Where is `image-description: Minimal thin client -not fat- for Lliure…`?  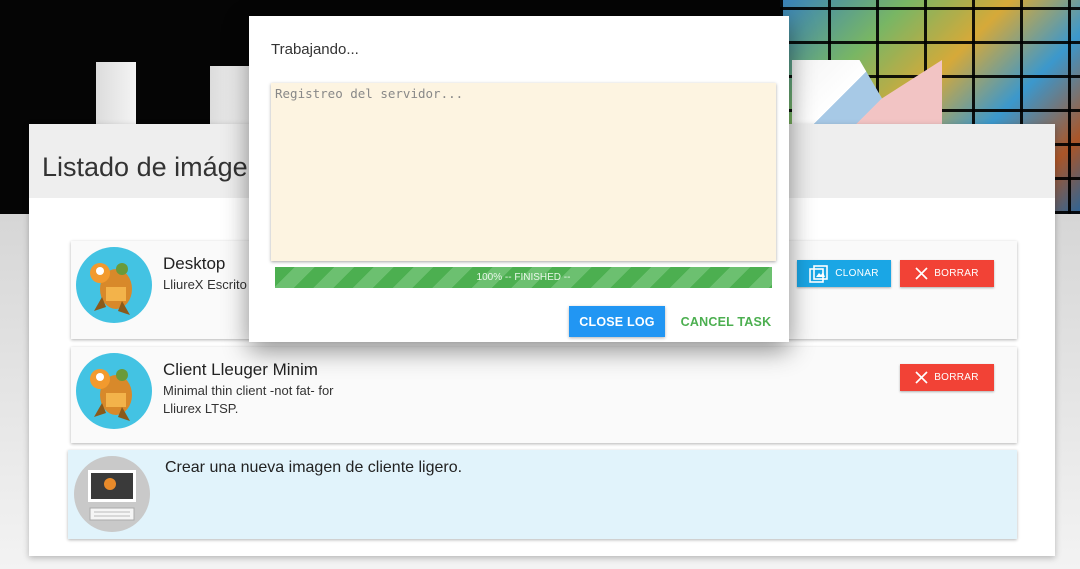 image-description: Minimal thin client -not fat- for Lliure… is located at coordinates (248, 399).